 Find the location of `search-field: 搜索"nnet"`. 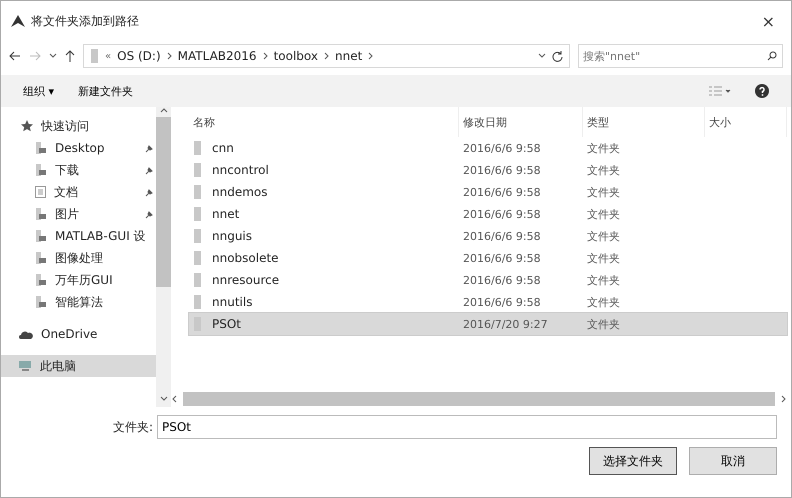

search-field: 搜索"nnet" is located at coordinates (680, 56).